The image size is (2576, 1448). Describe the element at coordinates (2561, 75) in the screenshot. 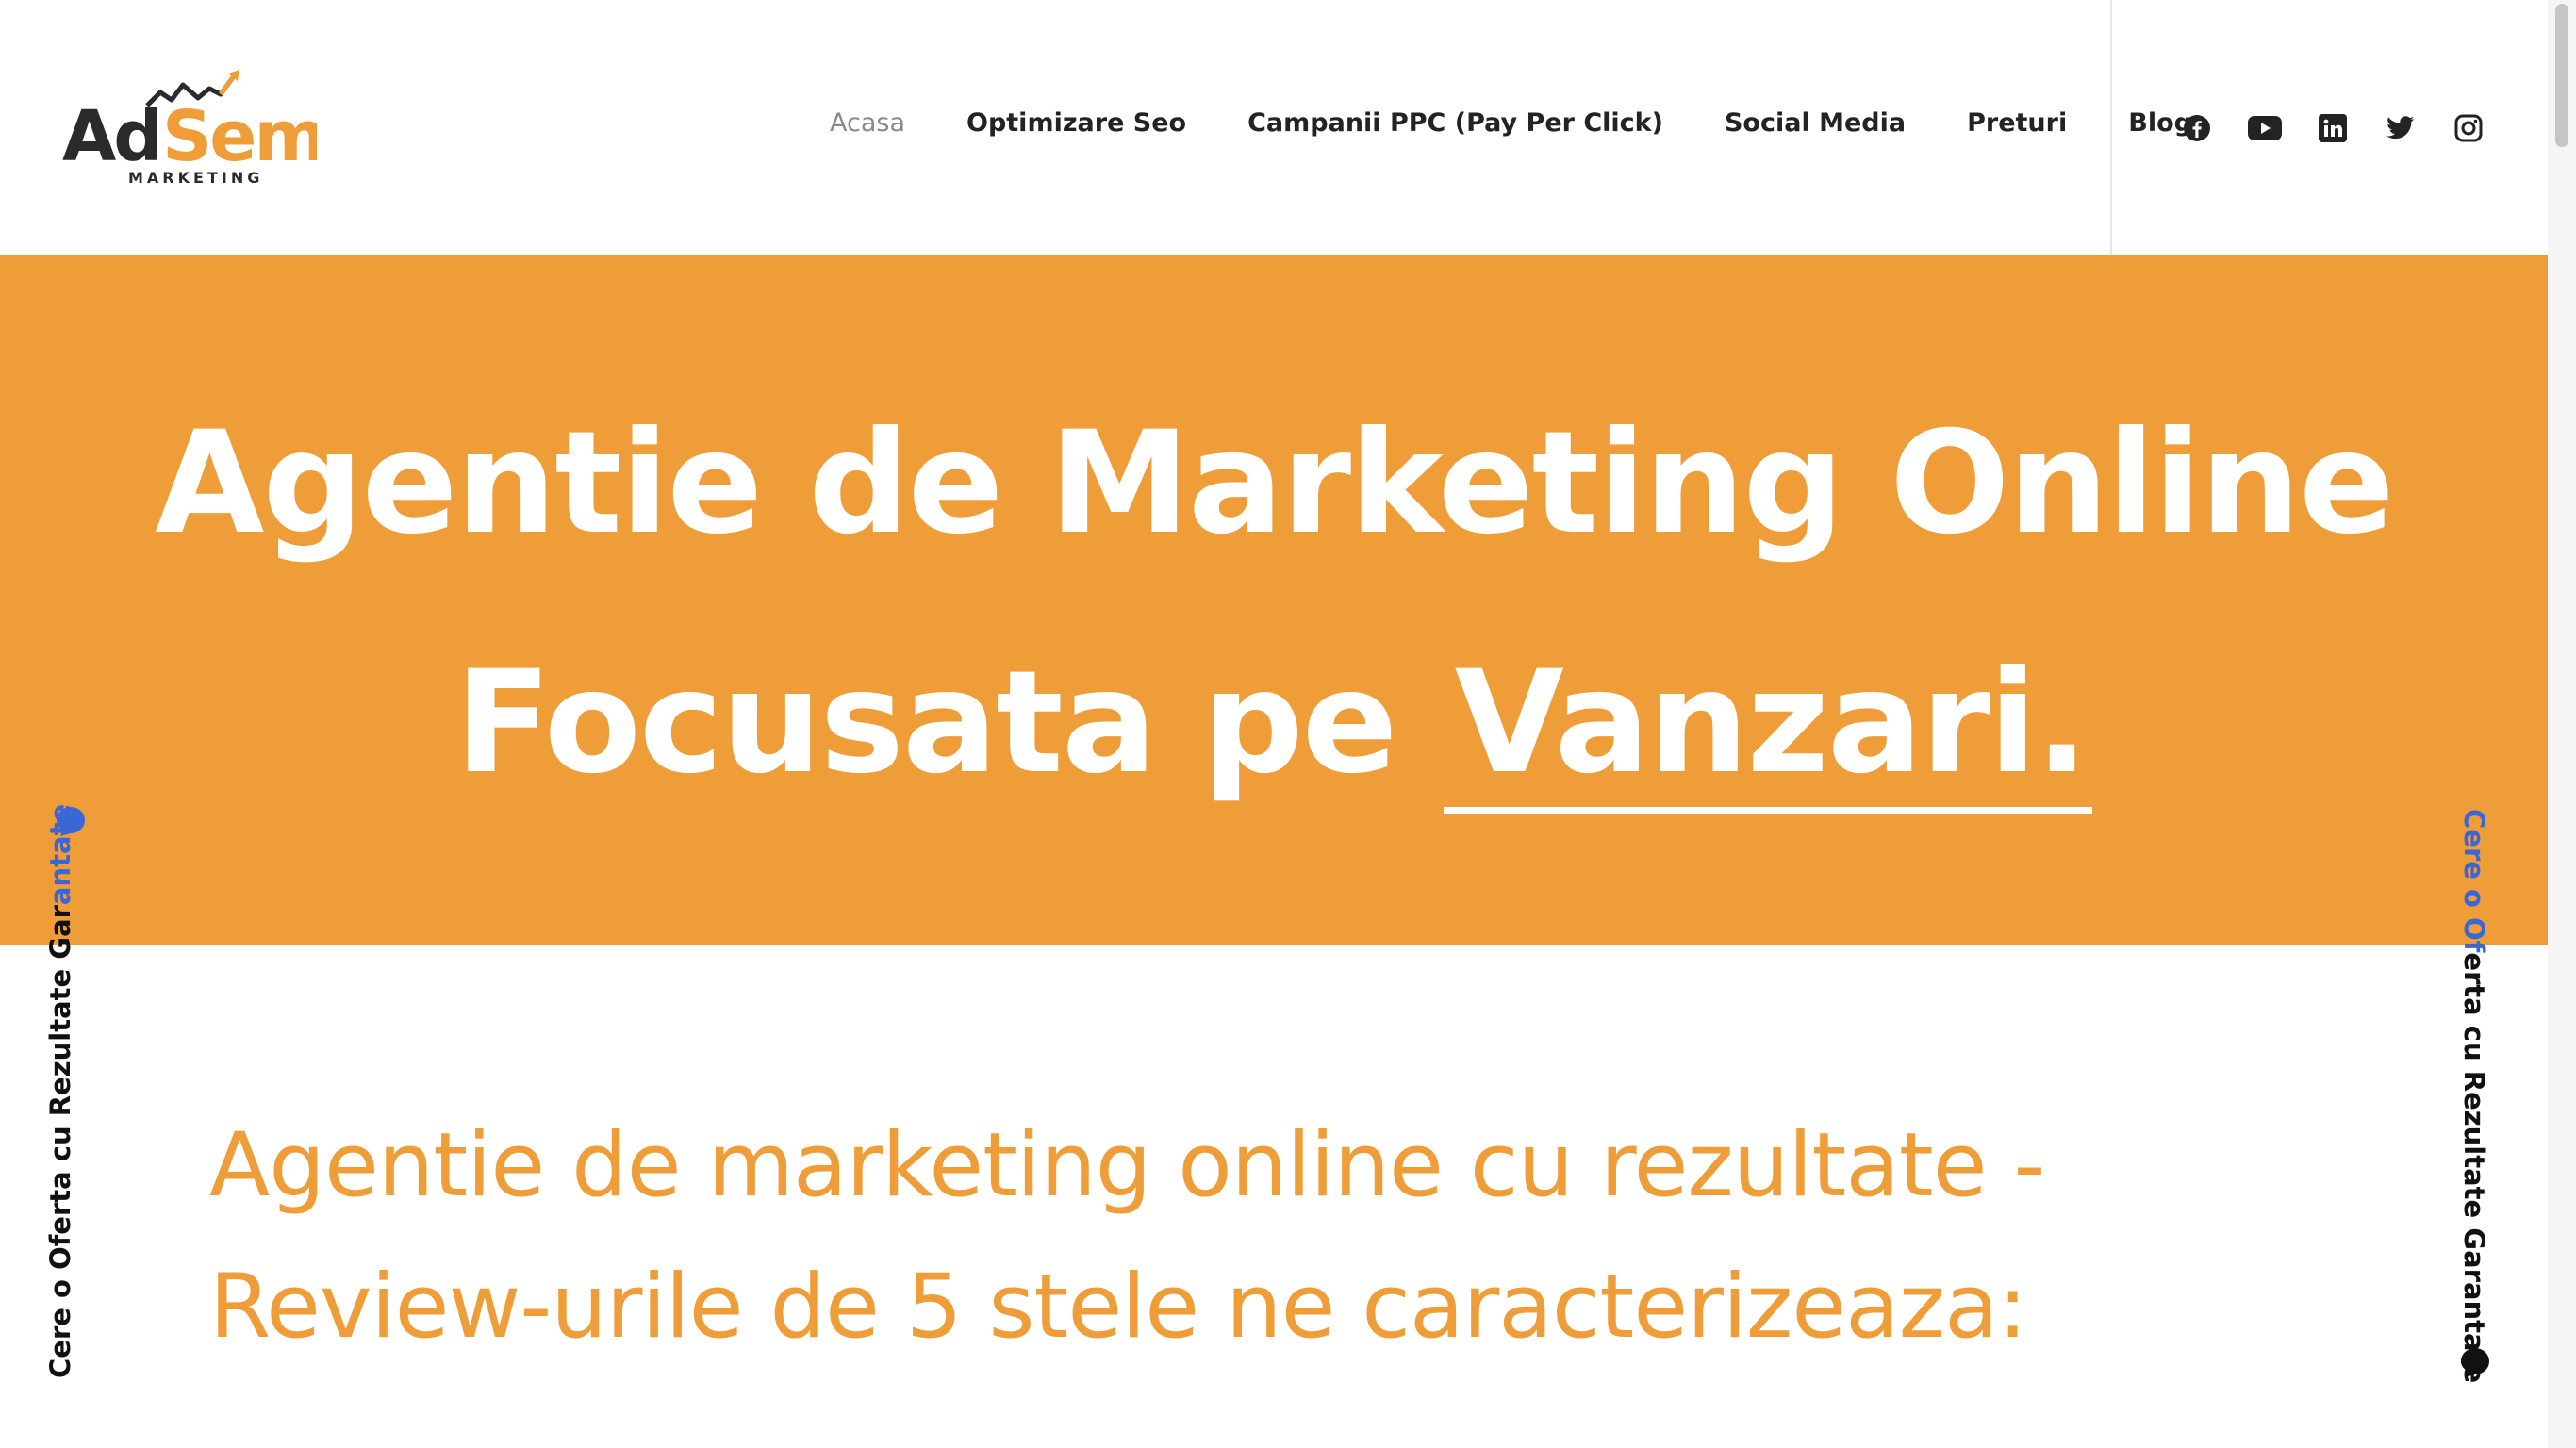

I see `scrollbar-thumb` at that location.